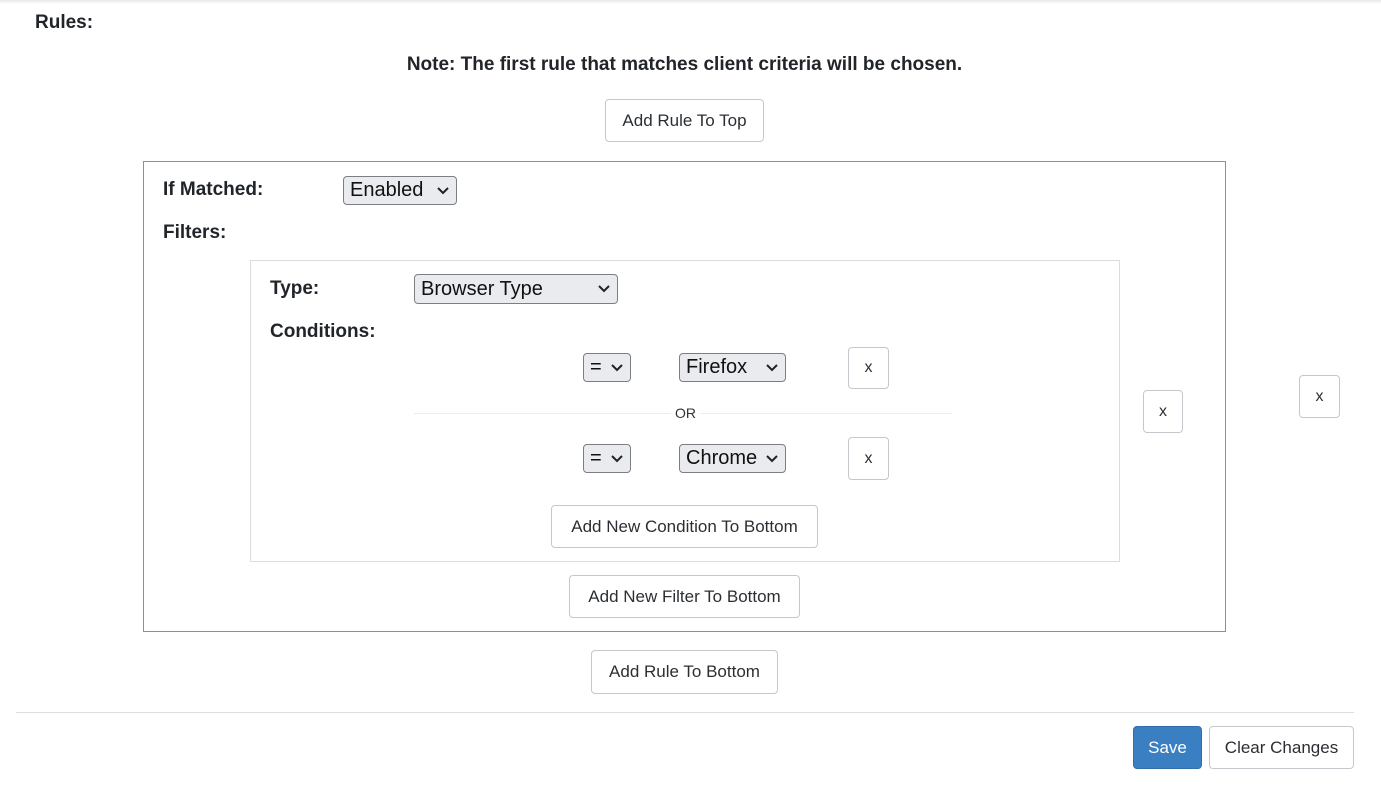 The image size is (1381, 789). Describe the element at coordinates (684, 672) in the screenshot. I see `add-rule-to-bottom-button: Add Rule To Bottom` at that location.